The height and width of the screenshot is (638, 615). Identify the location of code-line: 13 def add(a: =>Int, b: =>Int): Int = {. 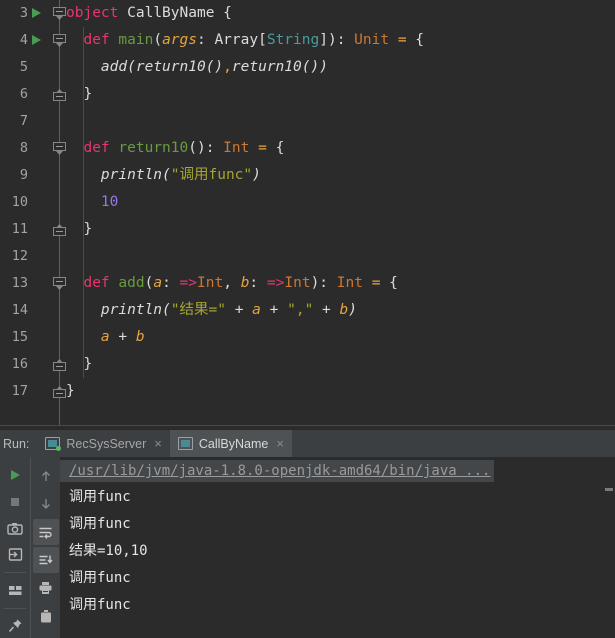
(307, 283).